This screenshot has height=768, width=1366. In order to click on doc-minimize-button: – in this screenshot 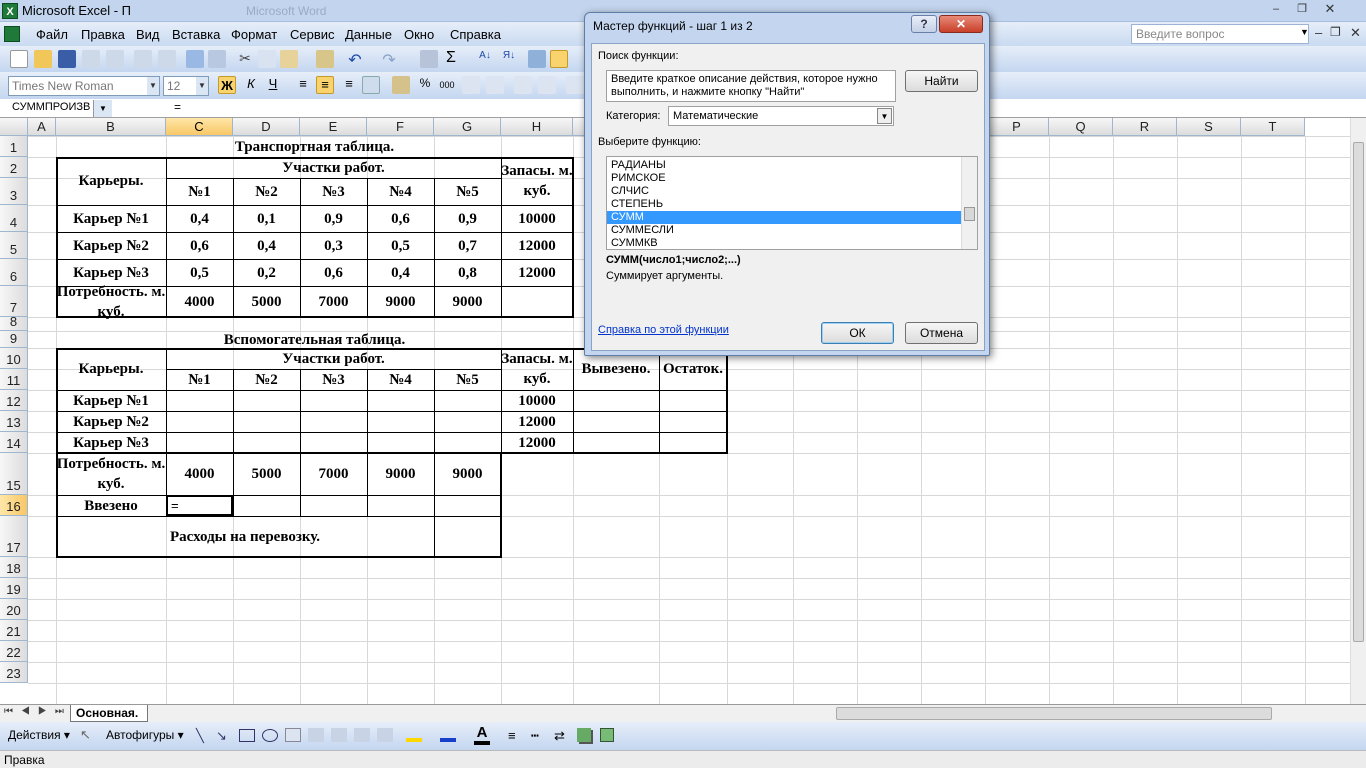, I will do `click(1318, 32)`.